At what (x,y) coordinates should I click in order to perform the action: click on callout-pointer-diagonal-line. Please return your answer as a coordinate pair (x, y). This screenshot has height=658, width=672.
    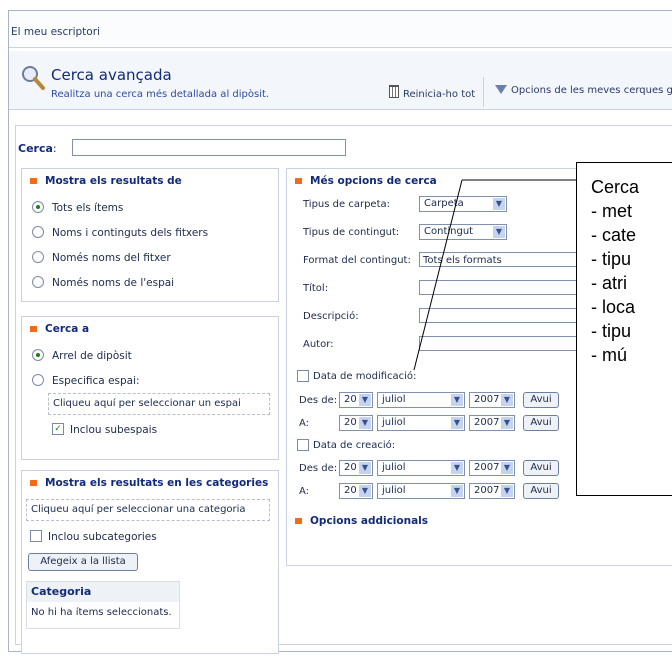
    Looking at the image, I should click on (438, 275).